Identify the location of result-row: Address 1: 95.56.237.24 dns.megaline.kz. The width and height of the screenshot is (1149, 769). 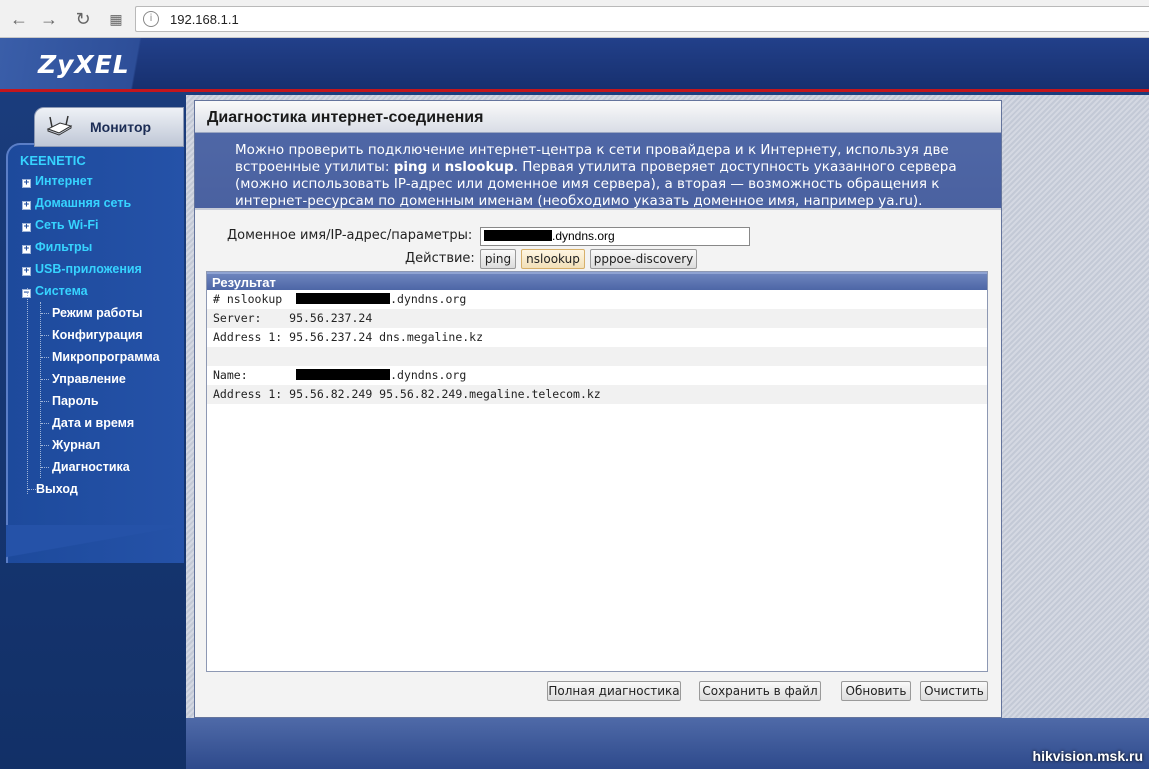
(348, 337).